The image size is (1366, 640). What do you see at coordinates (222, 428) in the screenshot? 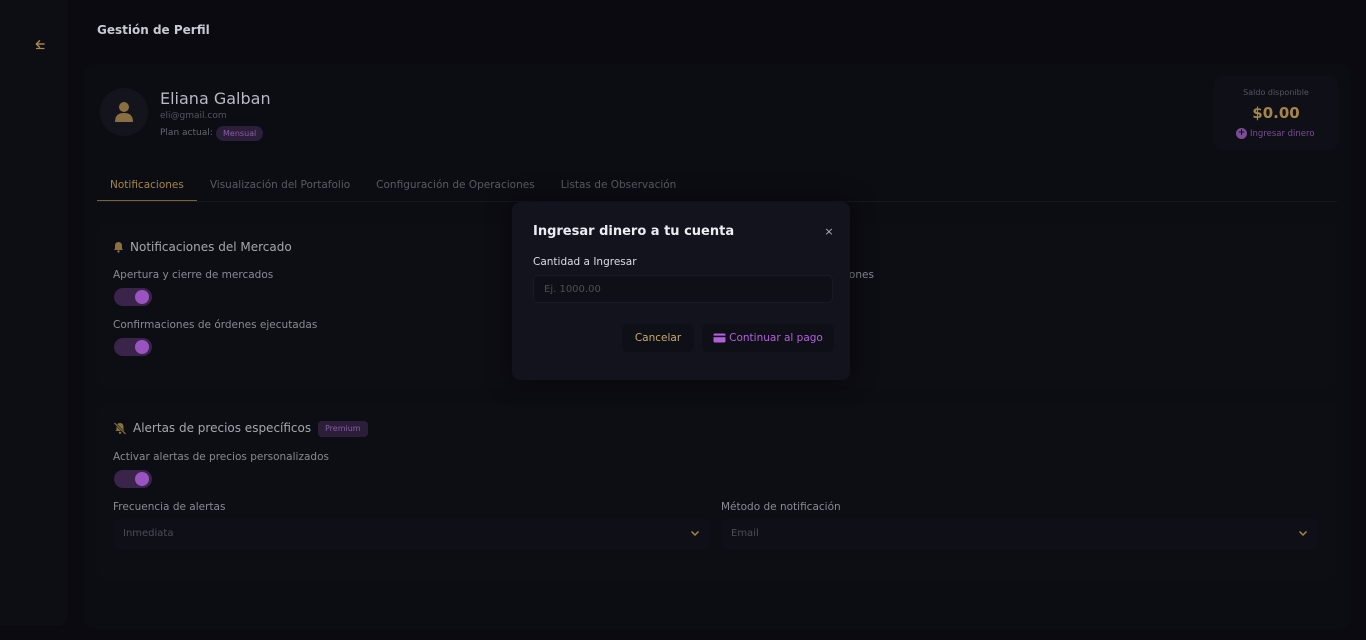
I see `price-alerts-label: Alertas de precios específicos` at bounding box center [222, 428].